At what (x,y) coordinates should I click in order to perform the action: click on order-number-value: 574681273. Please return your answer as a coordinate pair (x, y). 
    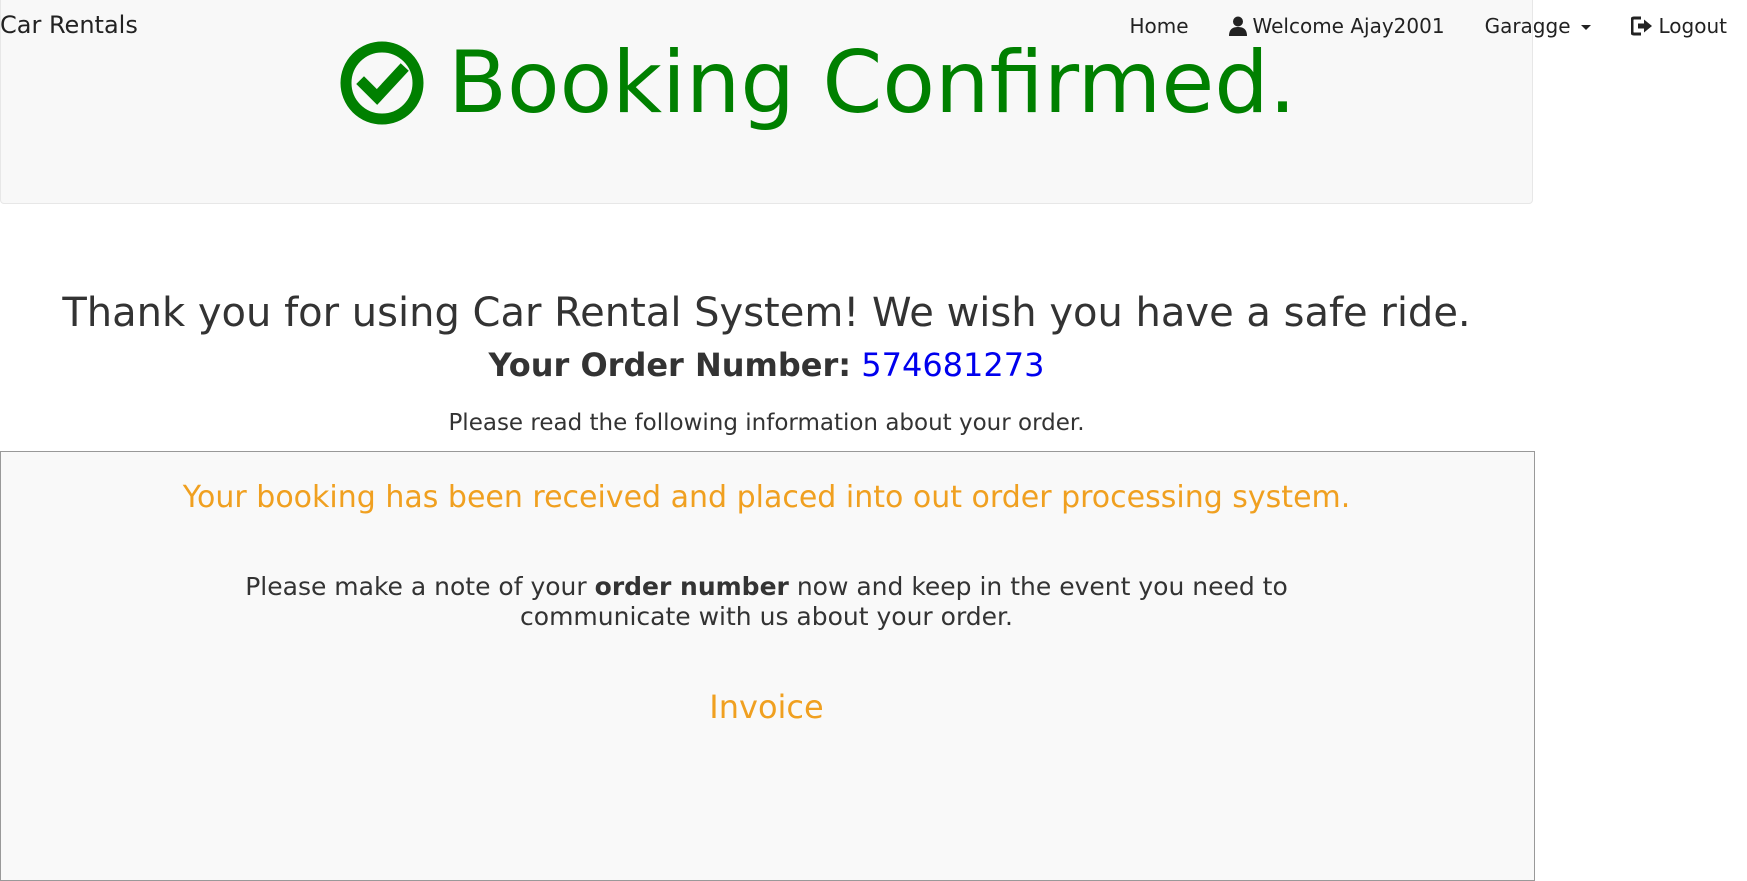
    Looking at the image, I should click on (953, 365).